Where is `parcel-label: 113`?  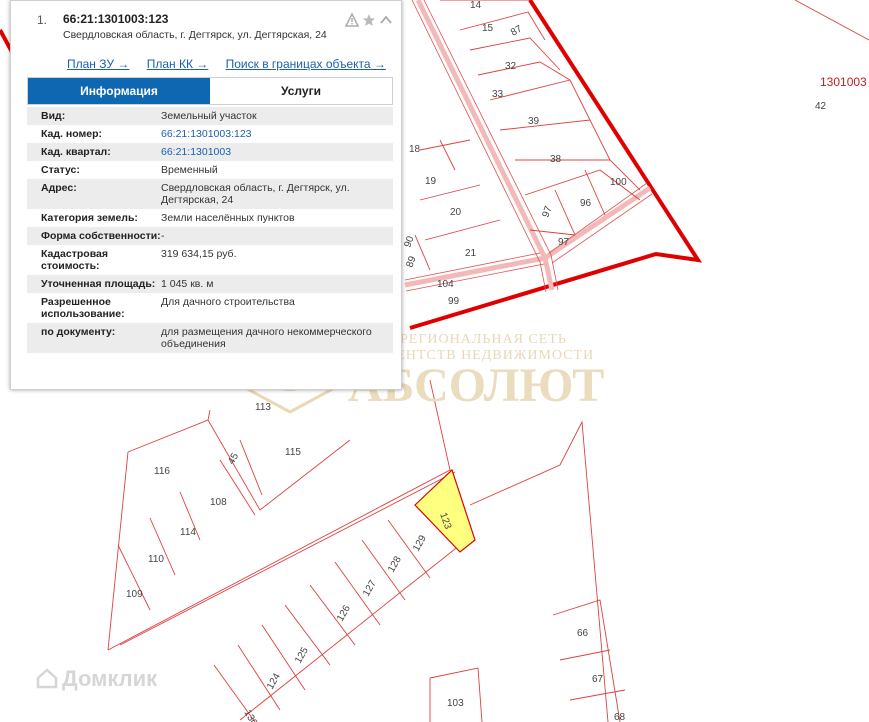 parcel-label: 113 is located at coordinates (263, 407).